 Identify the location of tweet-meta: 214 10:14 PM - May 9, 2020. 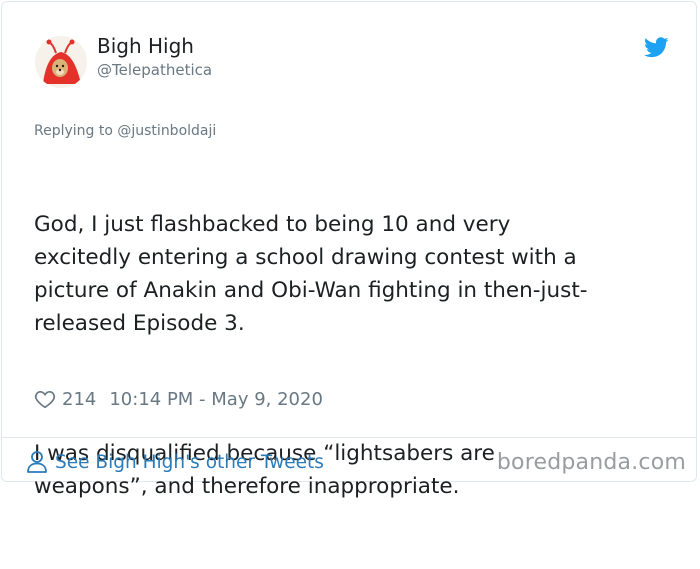
(178, 399).